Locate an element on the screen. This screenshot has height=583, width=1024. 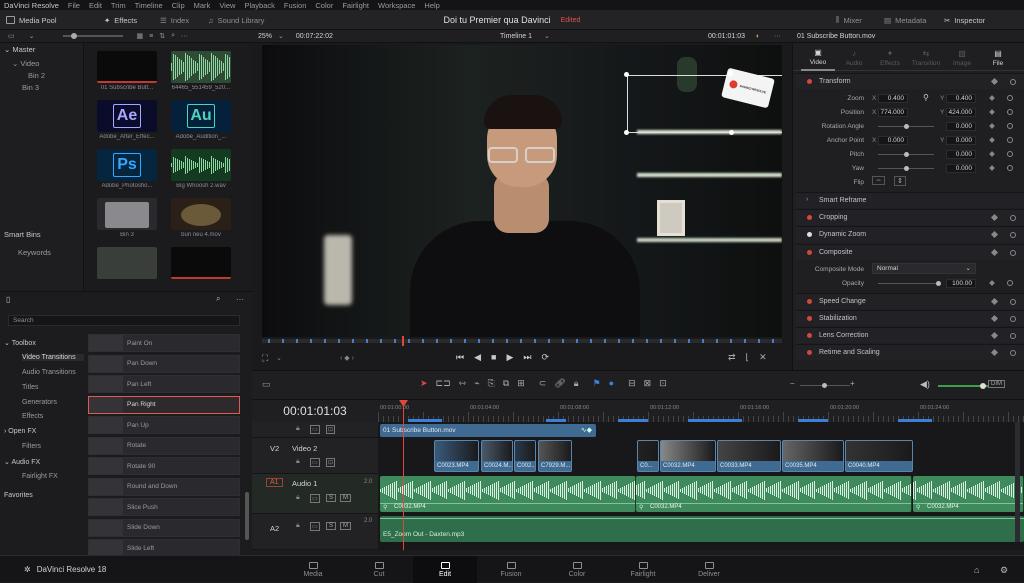
zoom-full-icon: ⊟ is located at coordinates (632, 383).